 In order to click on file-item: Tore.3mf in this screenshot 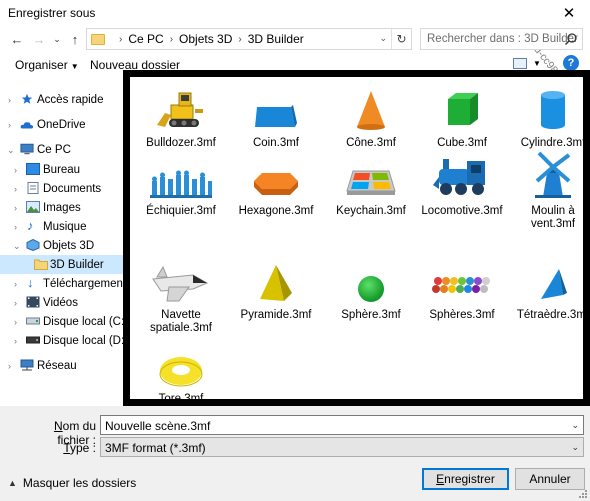, I will do `click(181, 372)`.